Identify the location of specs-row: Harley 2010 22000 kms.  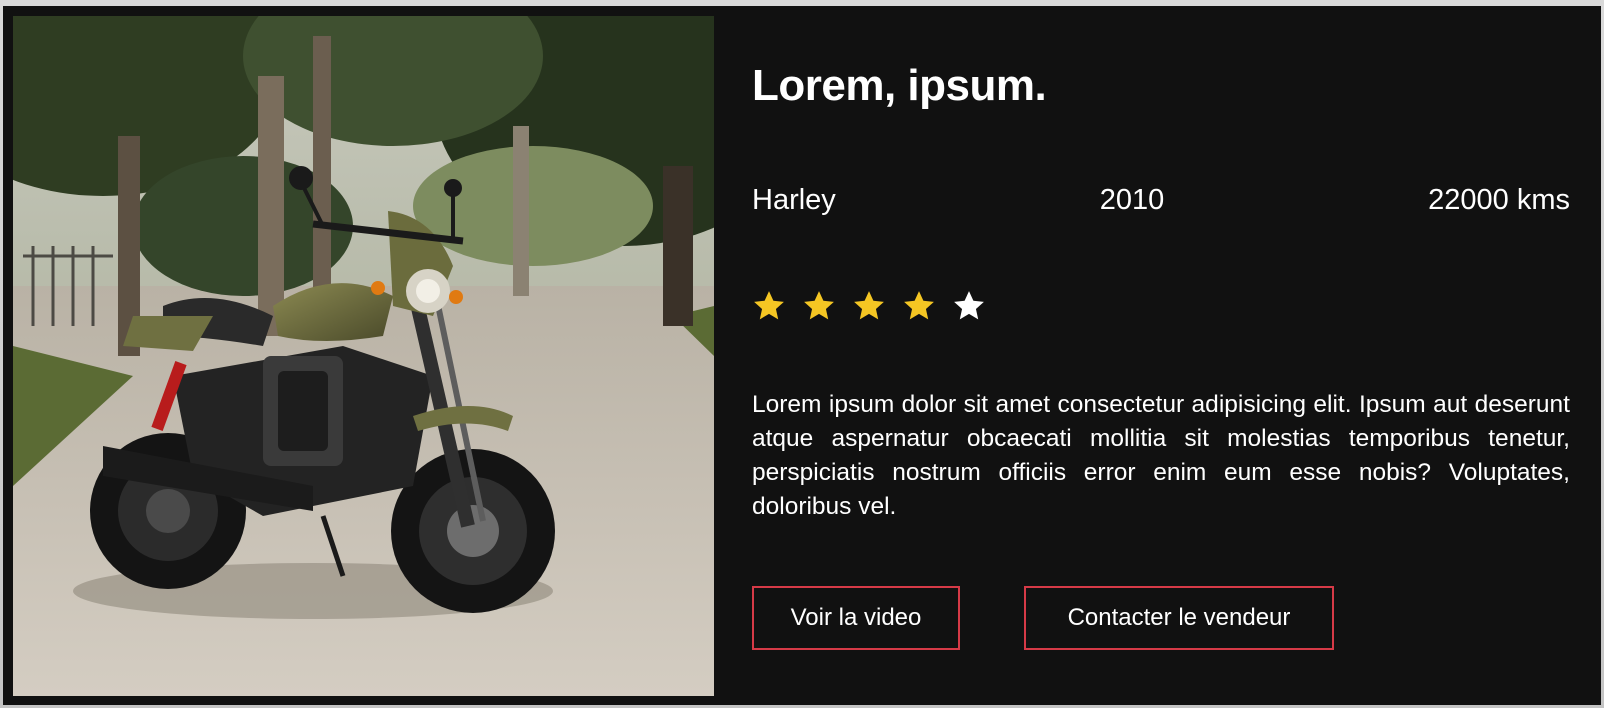
(1161, 200).